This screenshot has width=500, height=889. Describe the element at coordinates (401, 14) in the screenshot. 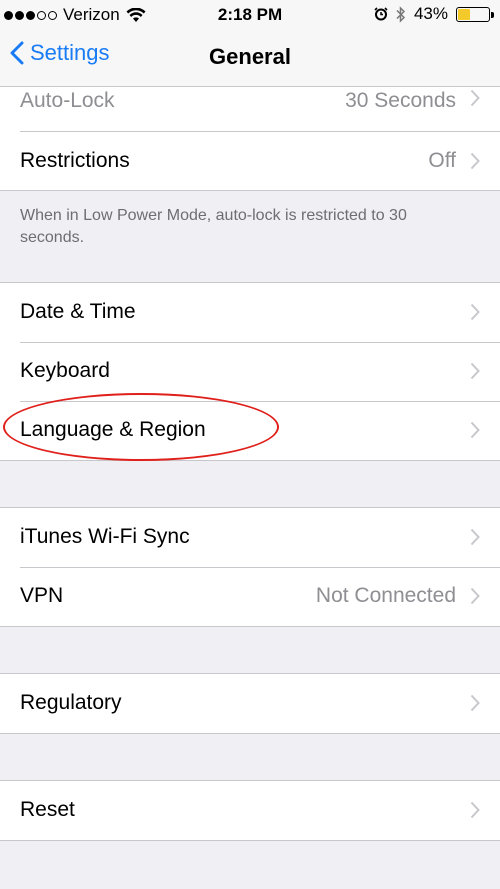

I see `bluetooth-icon` at that location.